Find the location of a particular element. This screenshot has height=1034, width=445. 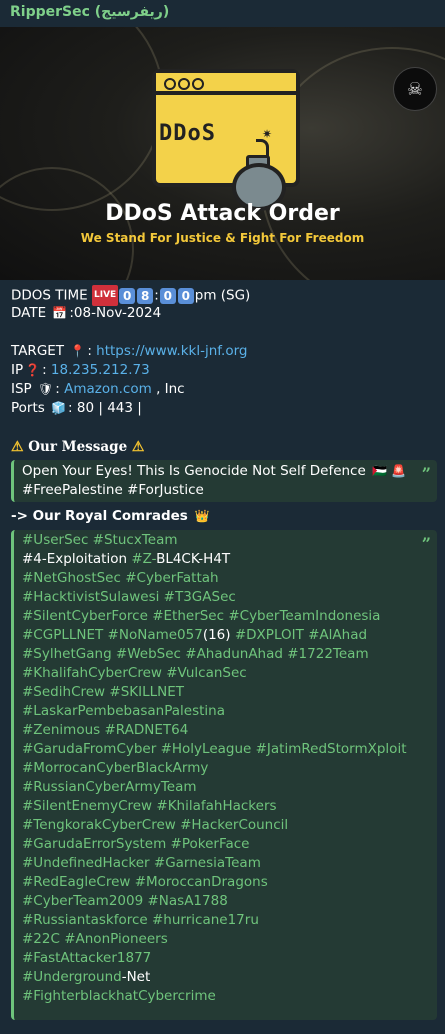

comrade-line: #GarudaErrorSystem #PokerFace is located at coordinates (225, 844).